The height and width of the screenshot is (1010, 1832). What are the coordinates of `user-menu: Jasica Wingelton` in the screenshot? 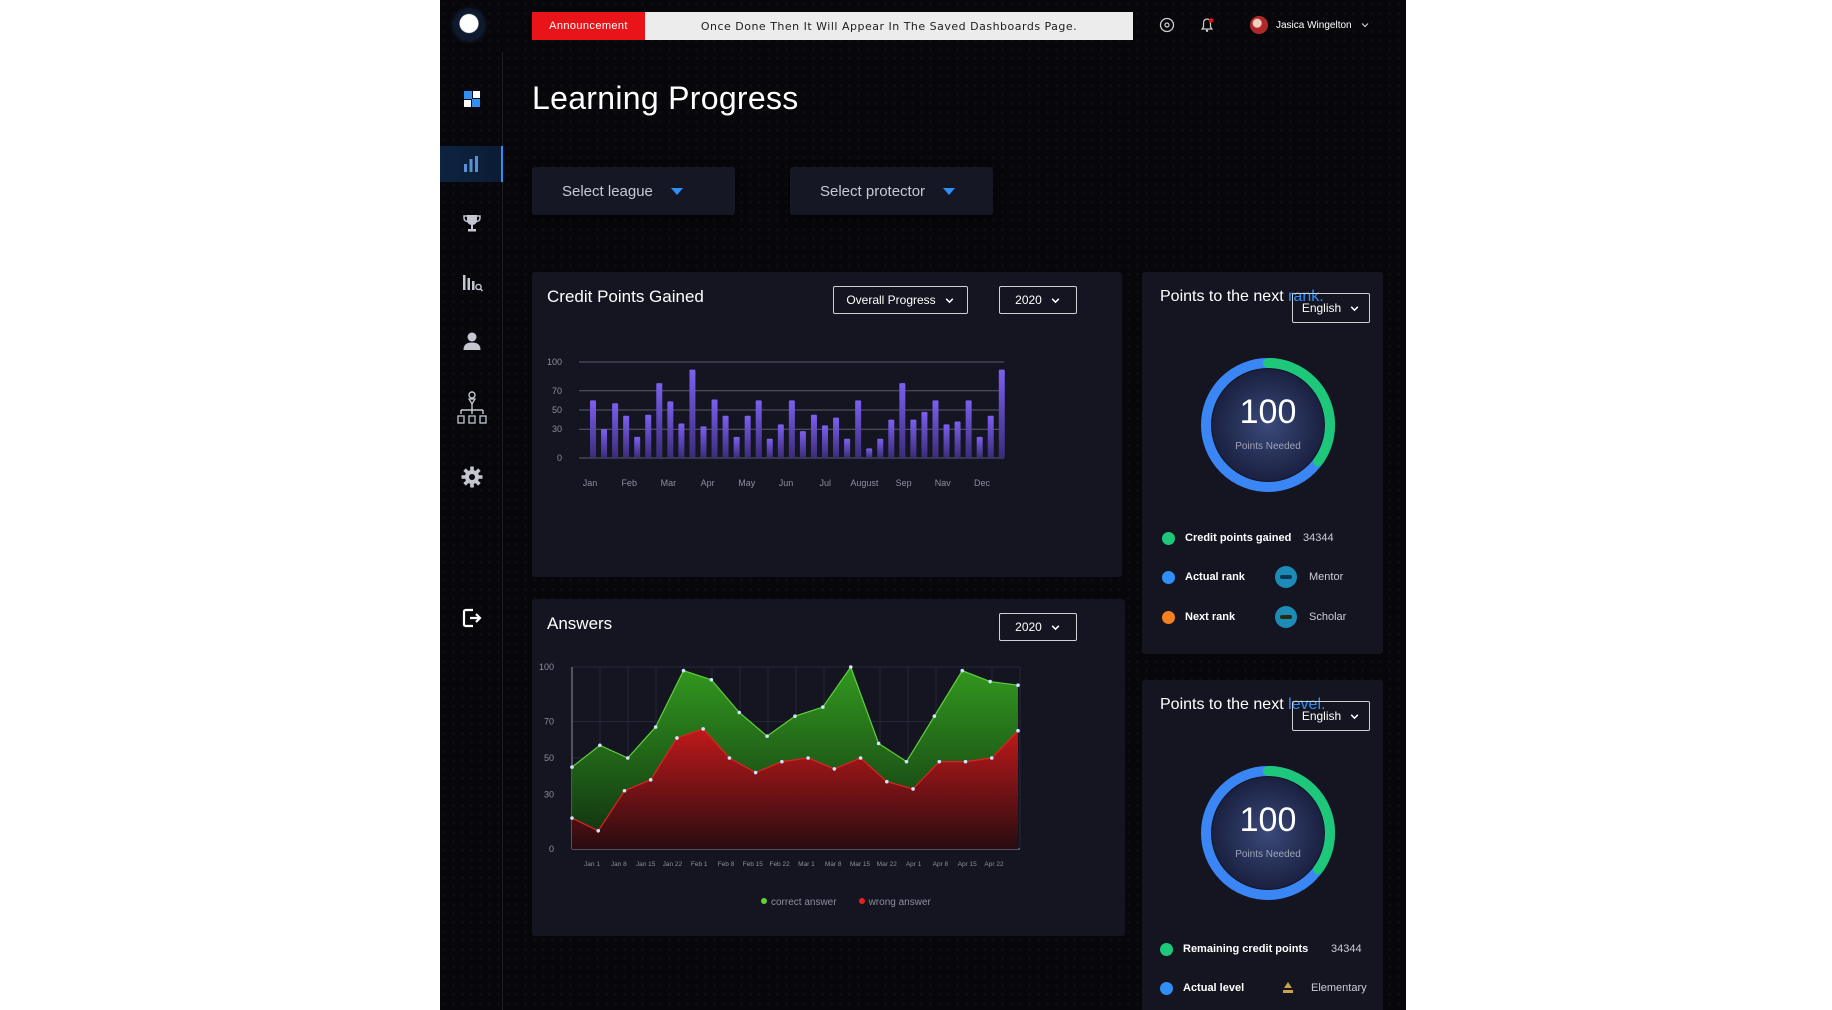 It's located at (1310, 25).